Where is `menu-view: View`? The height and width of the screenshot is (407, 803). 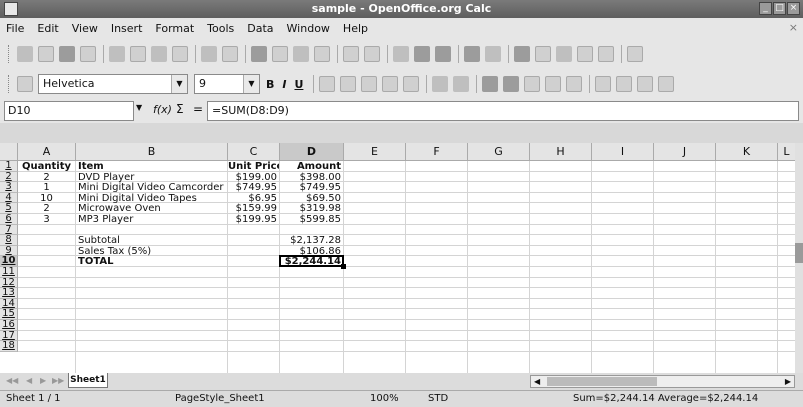 menu-view: View is located at coordinates (85, 28).